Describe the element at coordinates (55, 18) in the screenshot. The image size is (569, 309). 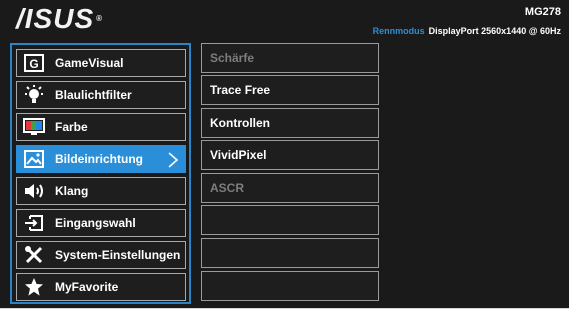
I see `brand-name: /ISUS` at that location.